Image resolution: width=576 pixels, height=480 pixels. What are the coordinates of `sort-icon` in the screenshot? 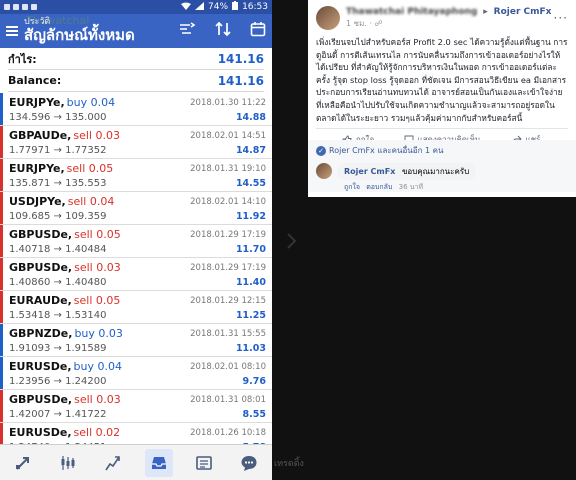 It's located at (223, 31).